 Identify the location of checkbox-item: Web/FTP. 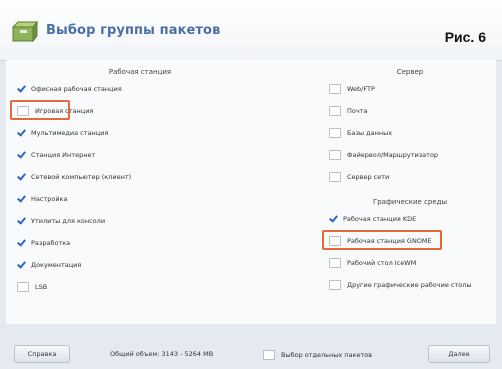
(351, 89).